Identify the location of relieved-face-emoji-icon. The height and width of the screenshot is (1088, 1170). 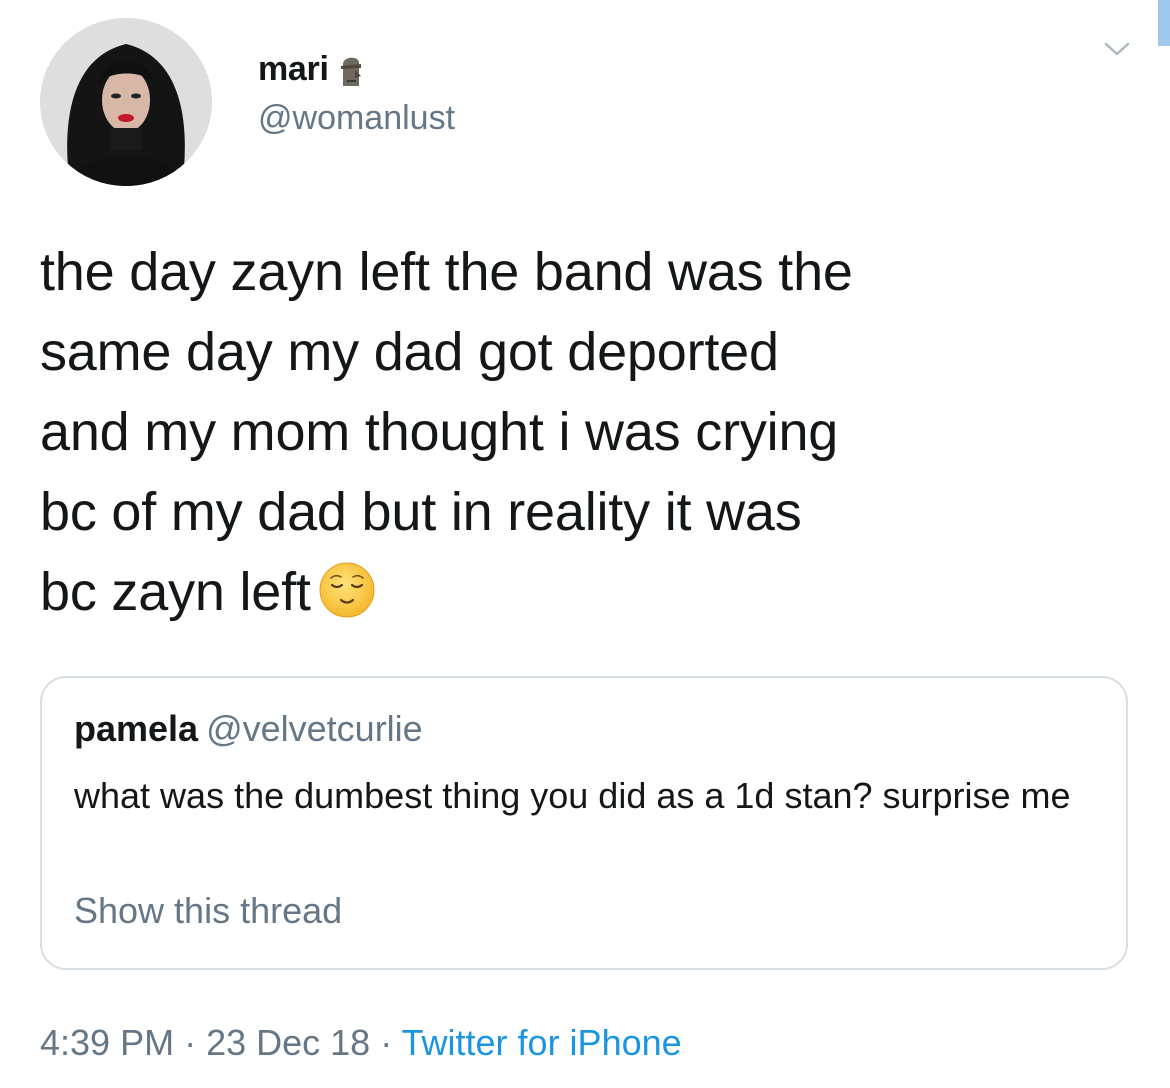
(347, 590).